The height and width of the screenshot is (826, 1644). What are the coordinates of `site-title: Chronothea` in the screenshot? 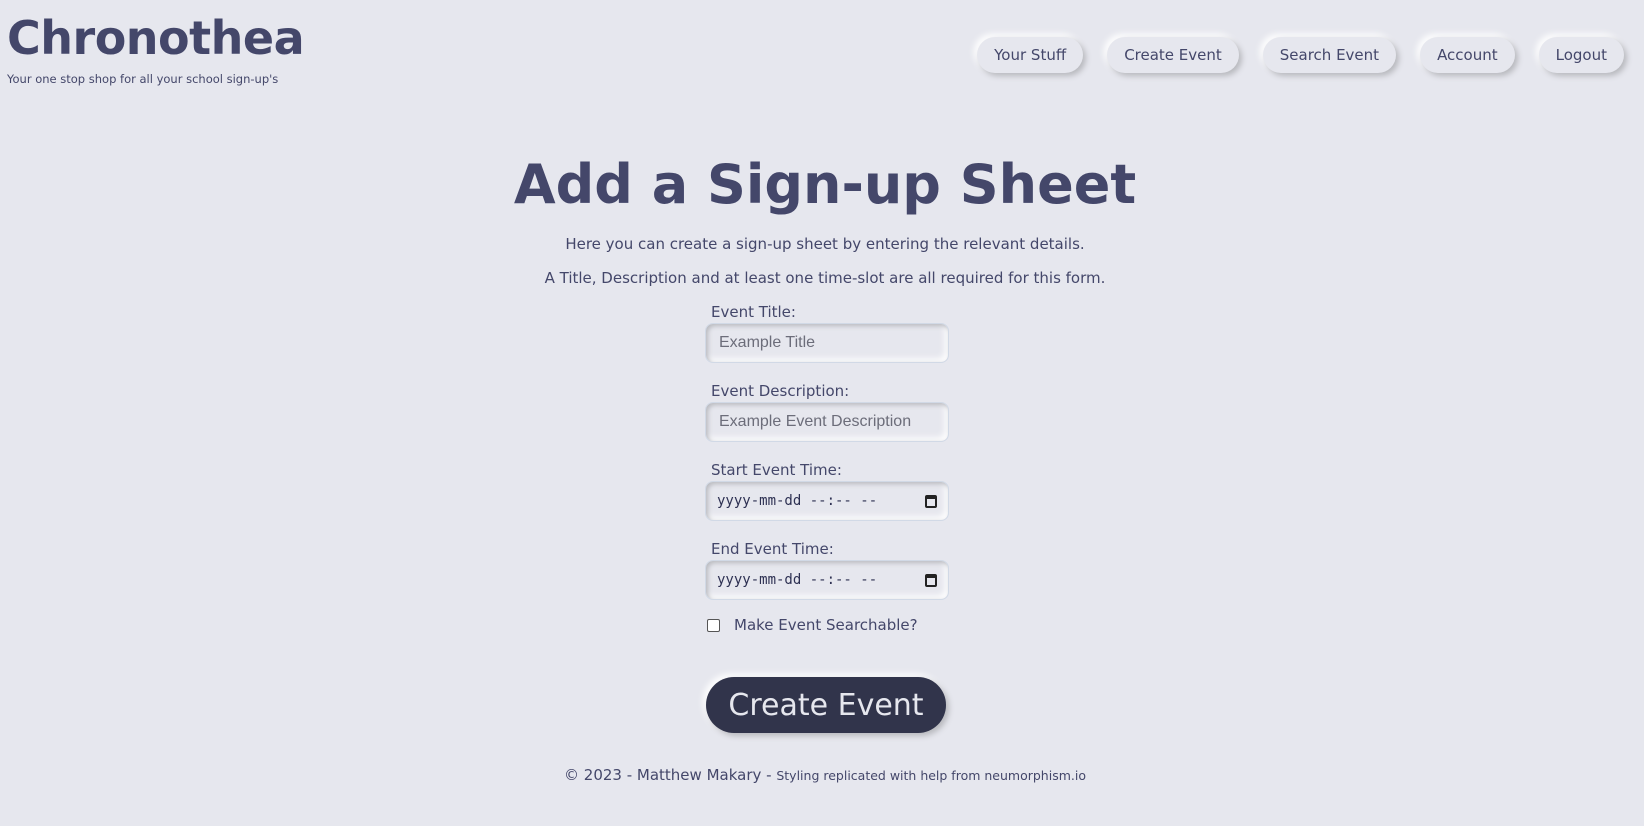 It's located at (156, 38).